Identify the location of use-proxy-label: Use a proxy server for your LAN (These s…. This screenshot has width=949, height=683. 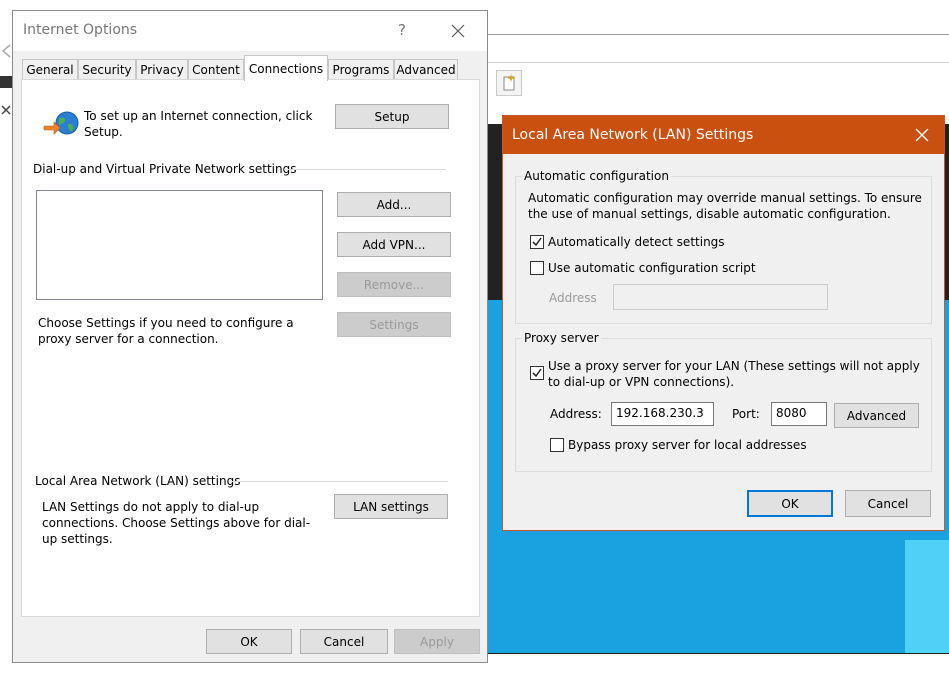
(738, 374).